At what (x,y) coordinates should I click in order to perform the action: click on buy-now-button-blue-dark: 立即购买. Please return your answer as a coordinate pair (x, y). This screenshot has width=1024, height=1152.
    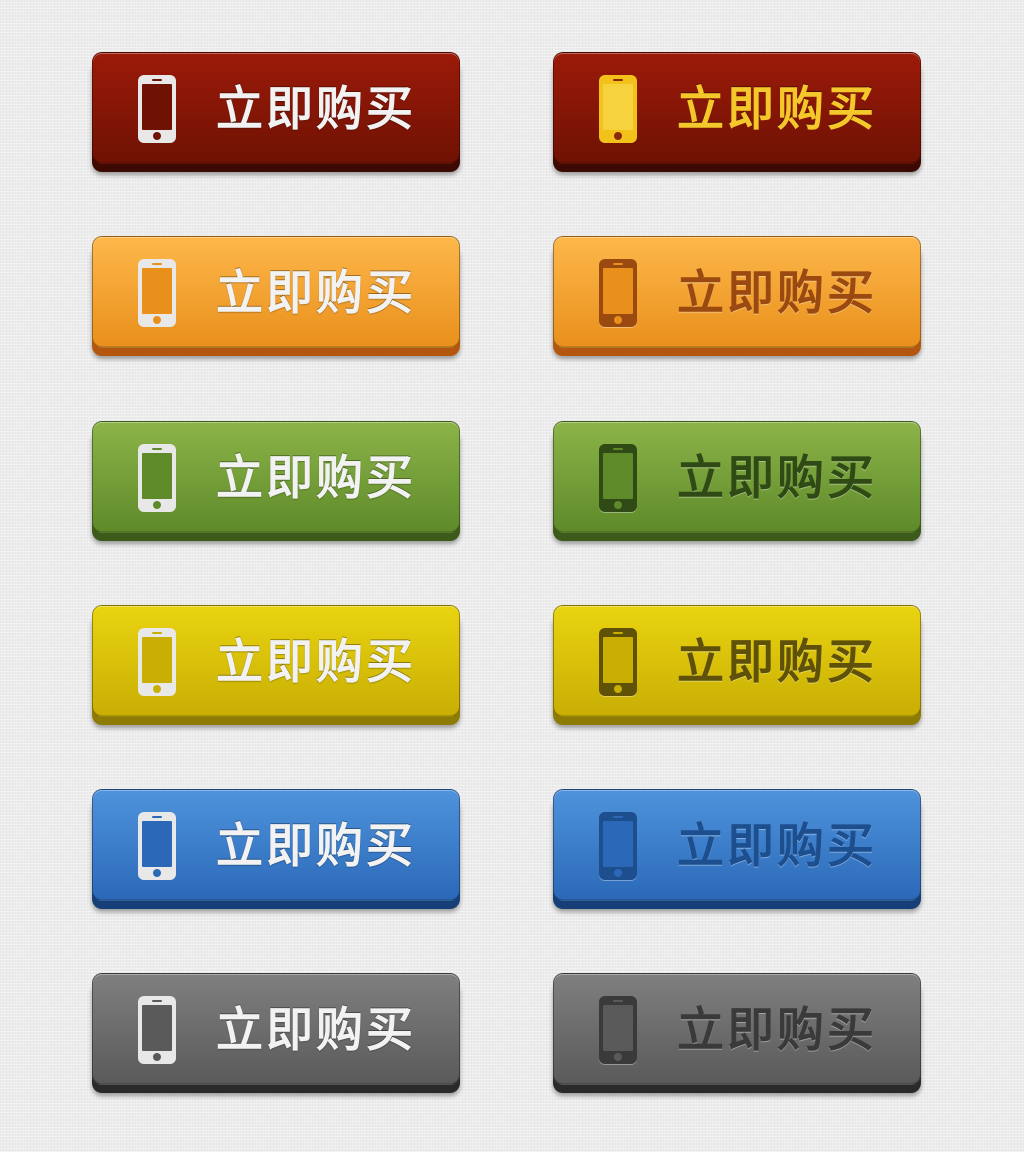
    Looking at the image, I should click on (737, 849).